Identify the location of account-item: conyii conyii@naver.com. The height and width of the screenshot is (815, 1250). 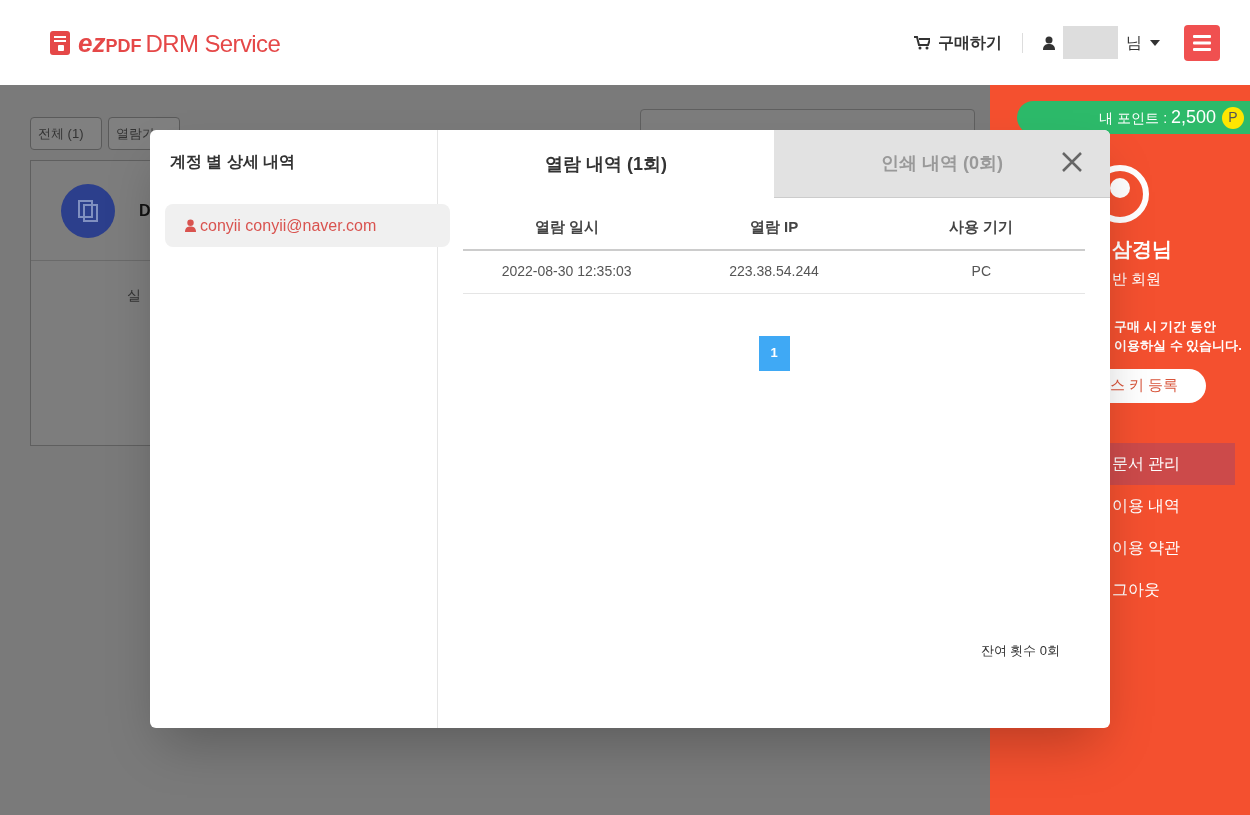
(307, 225).